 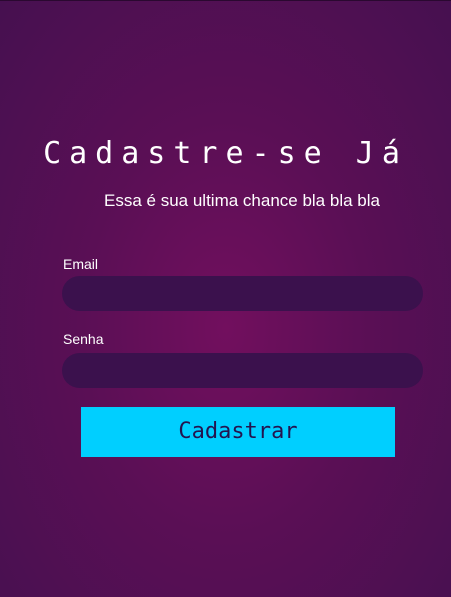 What do you see at coordinates (83, 339) in the screenshot?
I see `password-label: Senha` at bounding box center [83, 339].